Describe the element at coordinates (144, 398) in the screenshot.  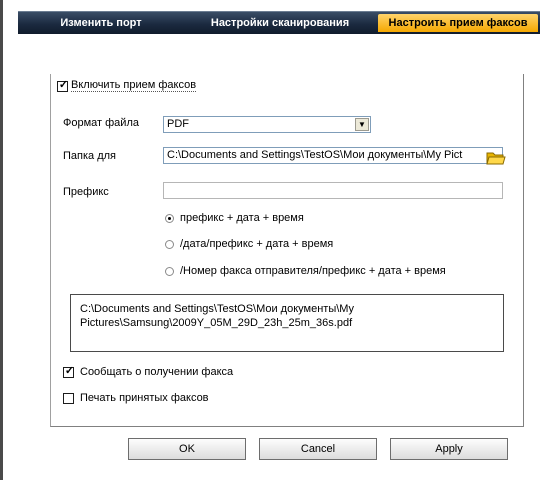
I see `print-label: Печать принятых факсов` at that location.